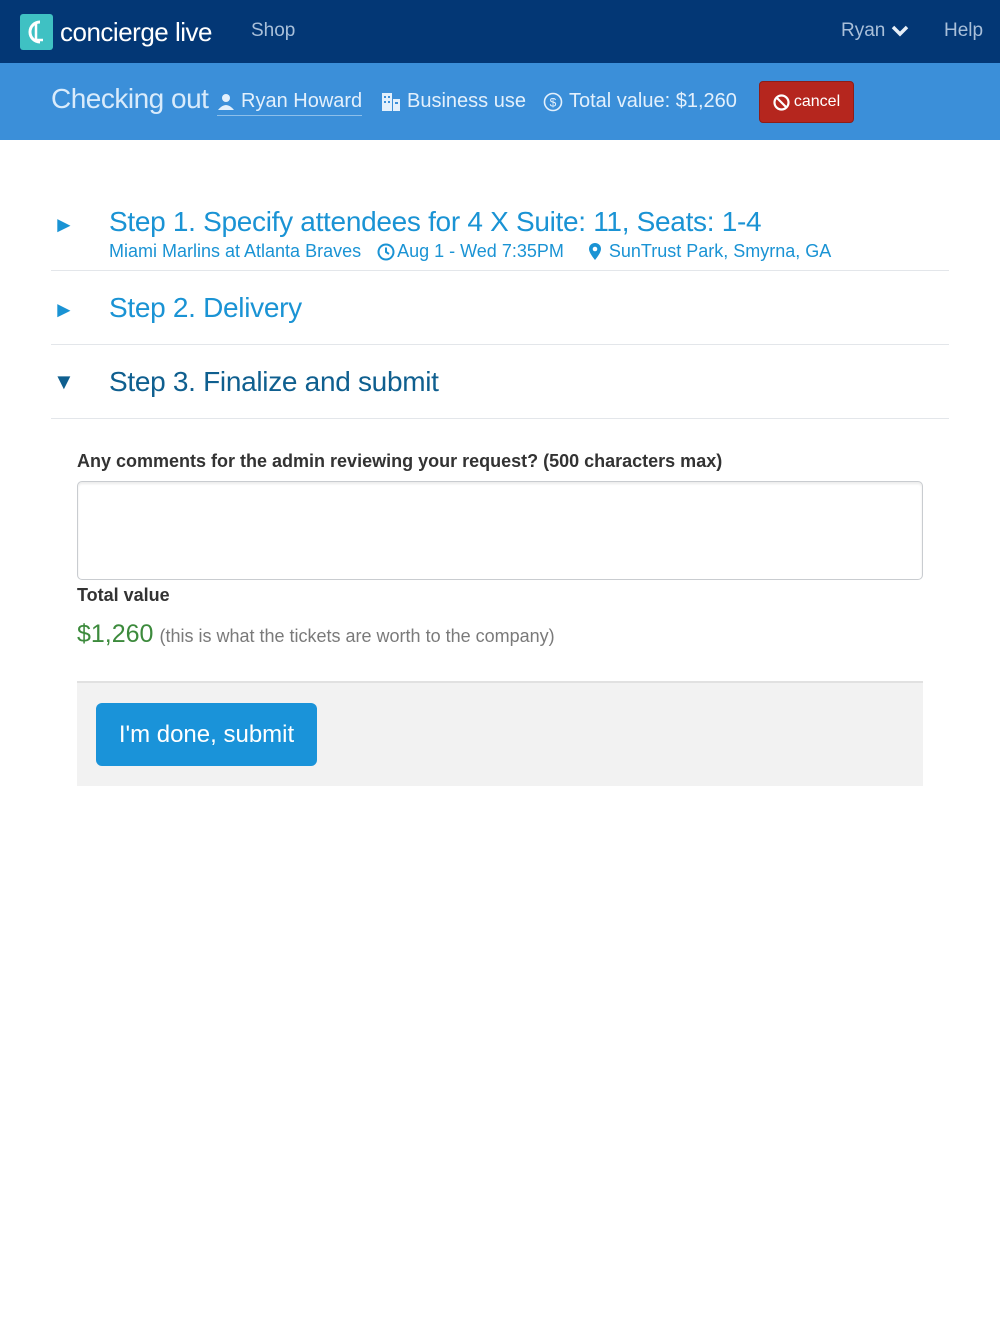 This screenshot has width=1000, height=1334. I want to click on comment-textarea, so click(500, 530).